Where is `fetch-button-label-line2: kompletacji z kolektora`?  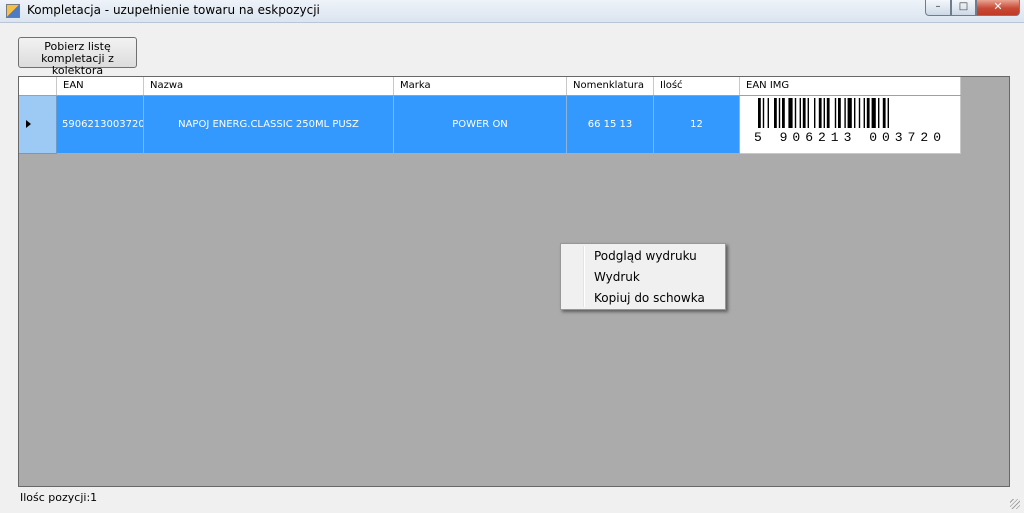
fetch-button-label-line2: kompletacji z kolektora is located at coordinates (77, 64).